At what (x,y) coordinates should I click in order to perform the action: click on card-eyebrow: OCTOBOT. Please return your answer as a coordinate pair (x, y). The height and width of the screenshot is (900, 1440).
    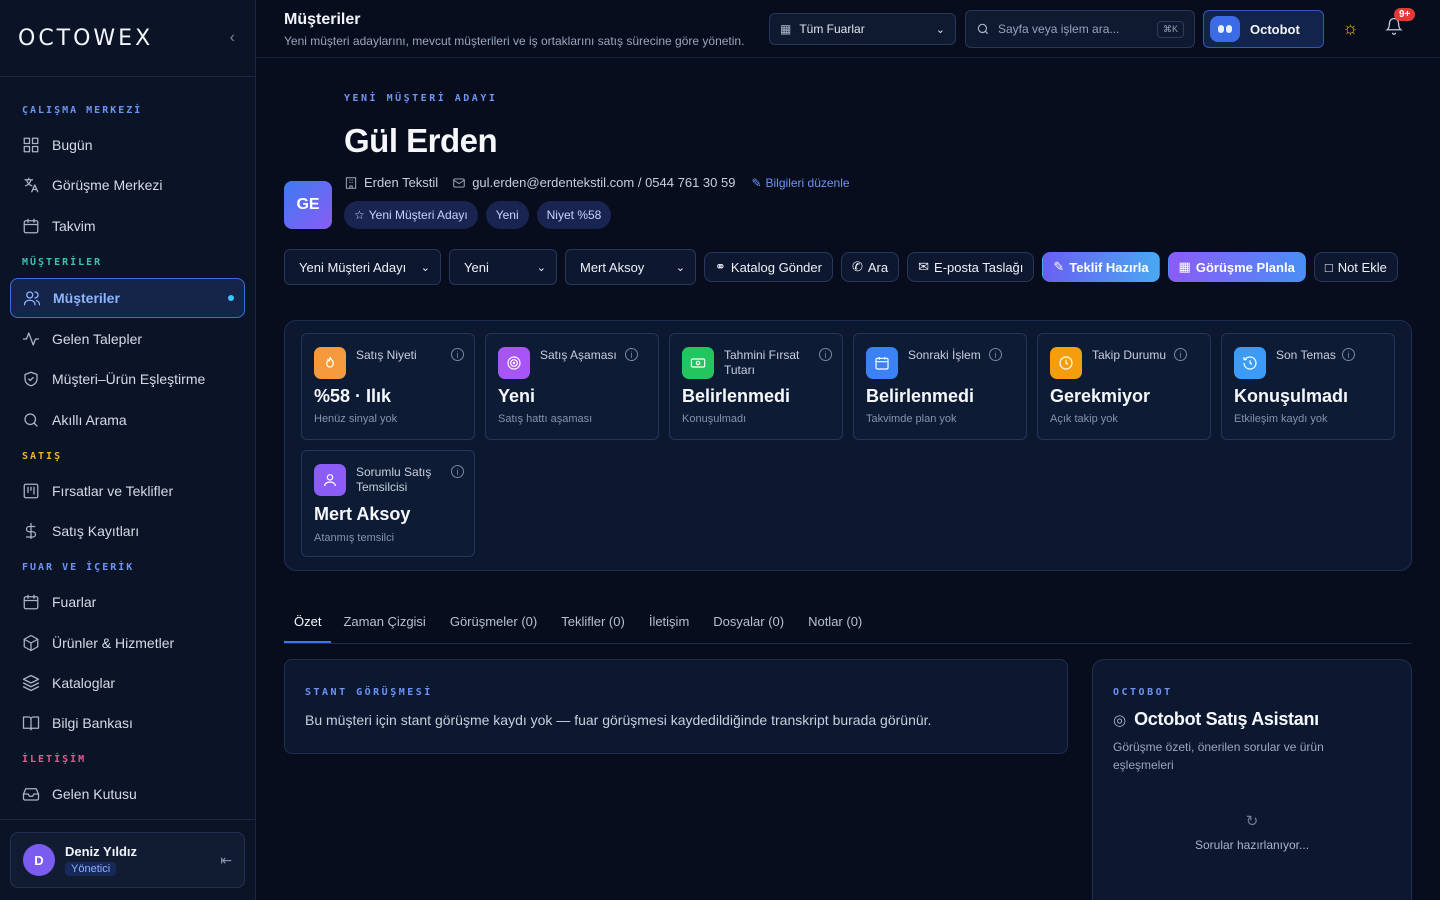
    Looking at the image, I should click on (1143, 692).